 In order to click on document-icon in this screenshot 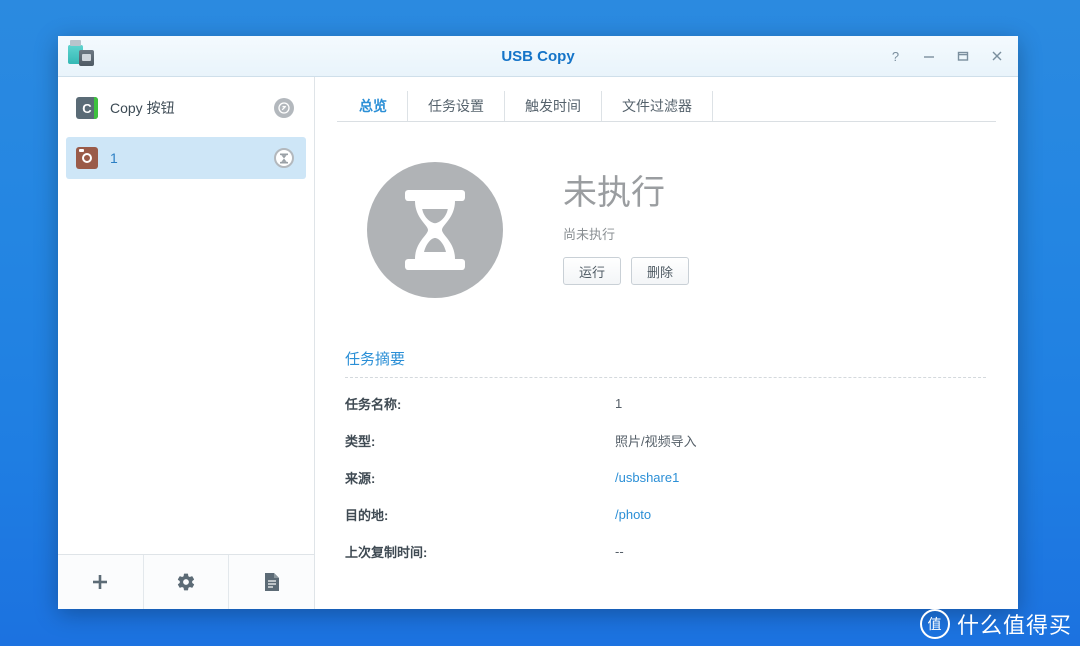, I will do `click(272, 582)`.